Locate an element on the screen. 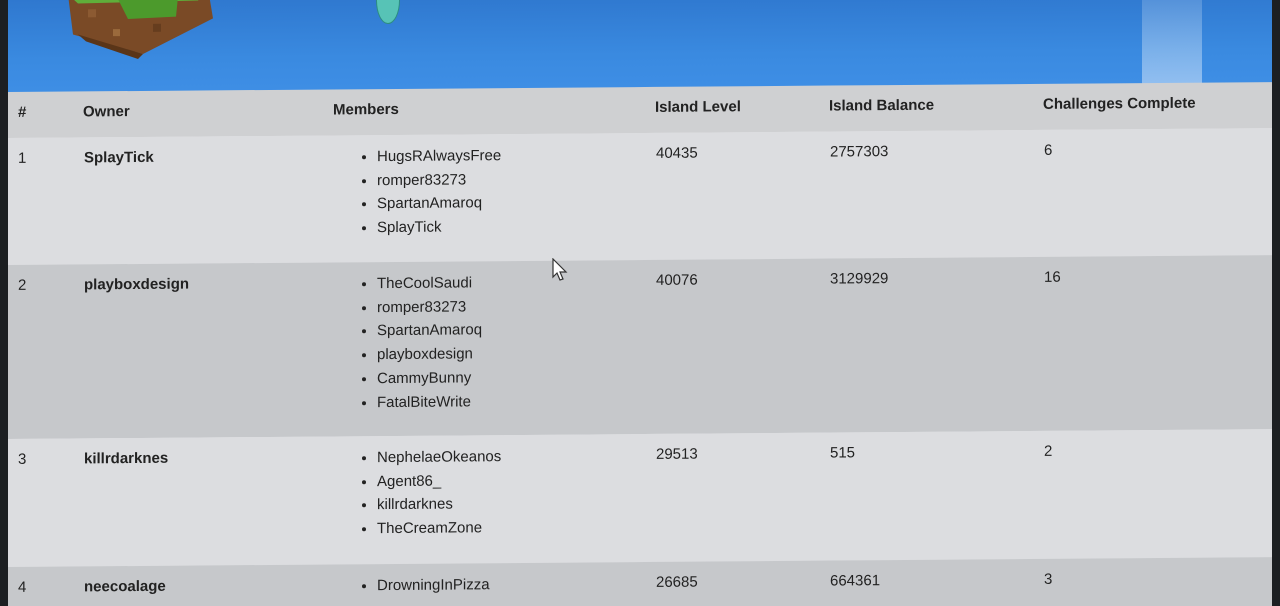  island-level-cell: 29513 is located at coordinates (677, 454).